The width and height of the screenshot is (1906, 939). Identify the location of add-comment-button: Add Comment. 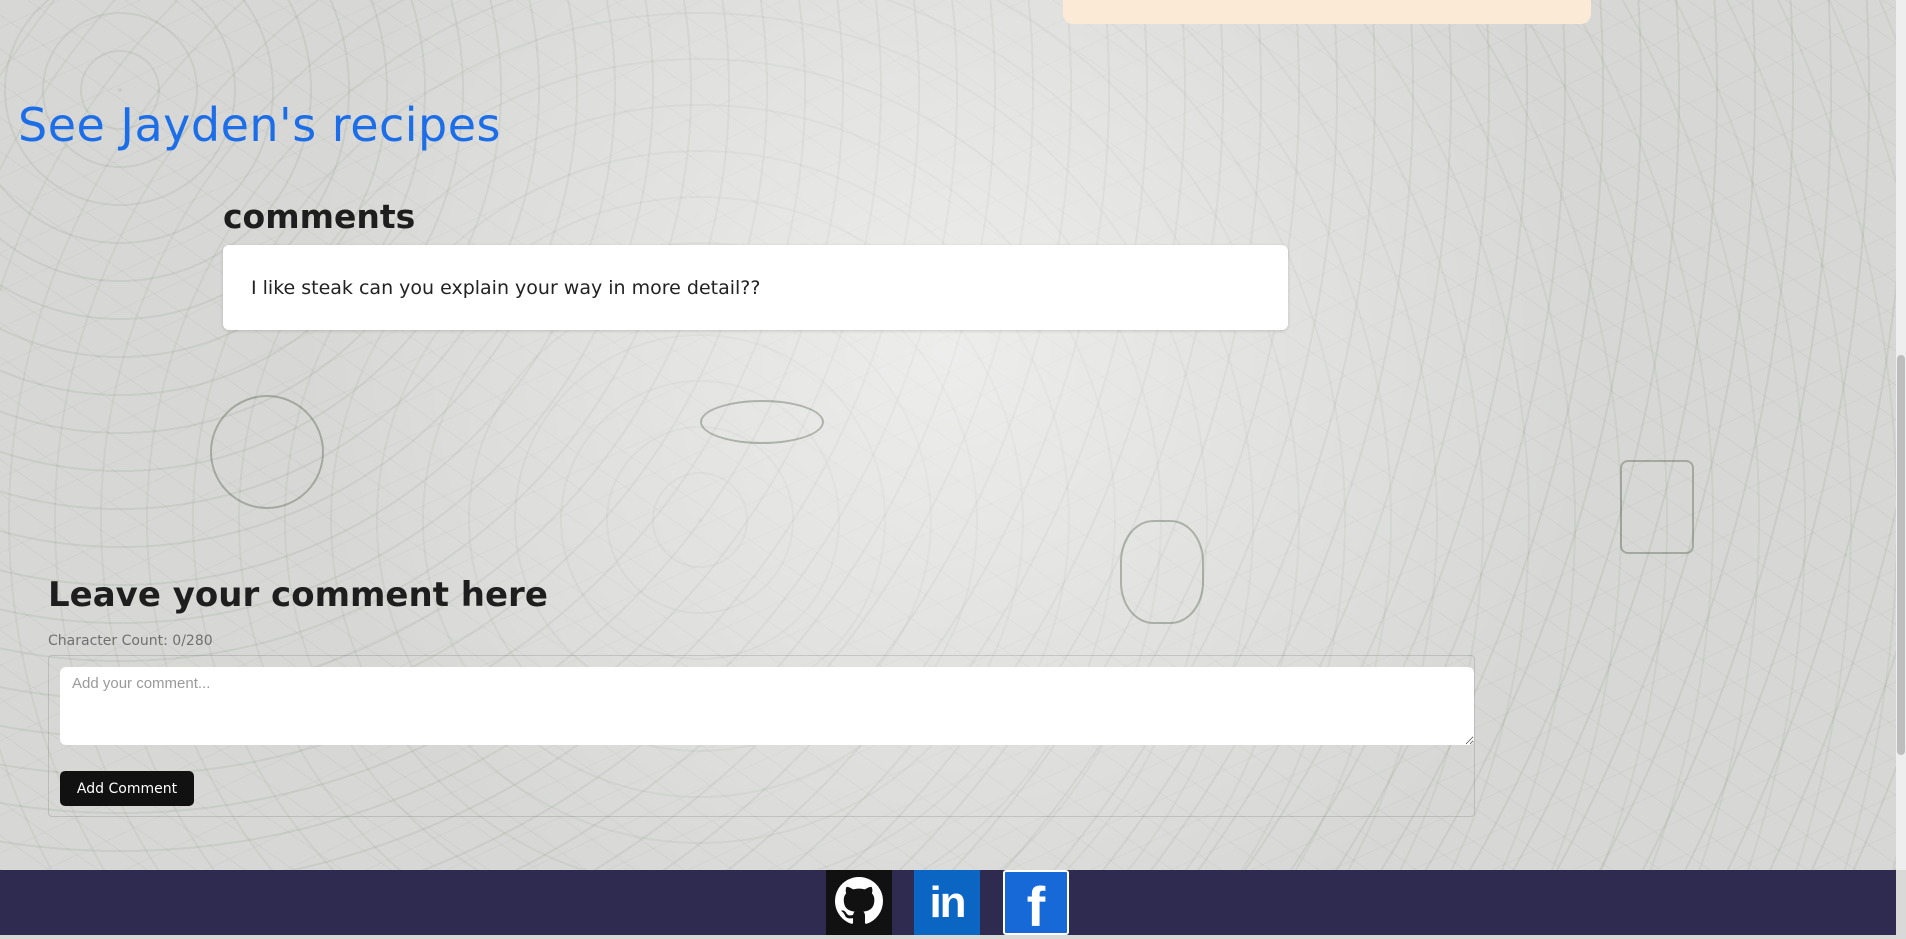
(127, 788).